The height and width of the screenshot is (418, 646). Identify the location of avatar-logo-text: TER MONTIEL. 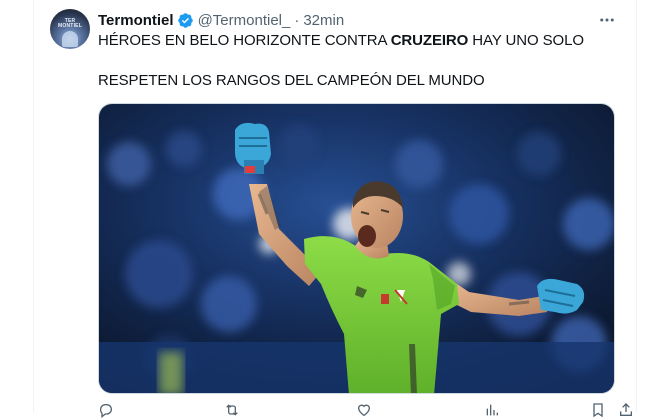
(70, 23).